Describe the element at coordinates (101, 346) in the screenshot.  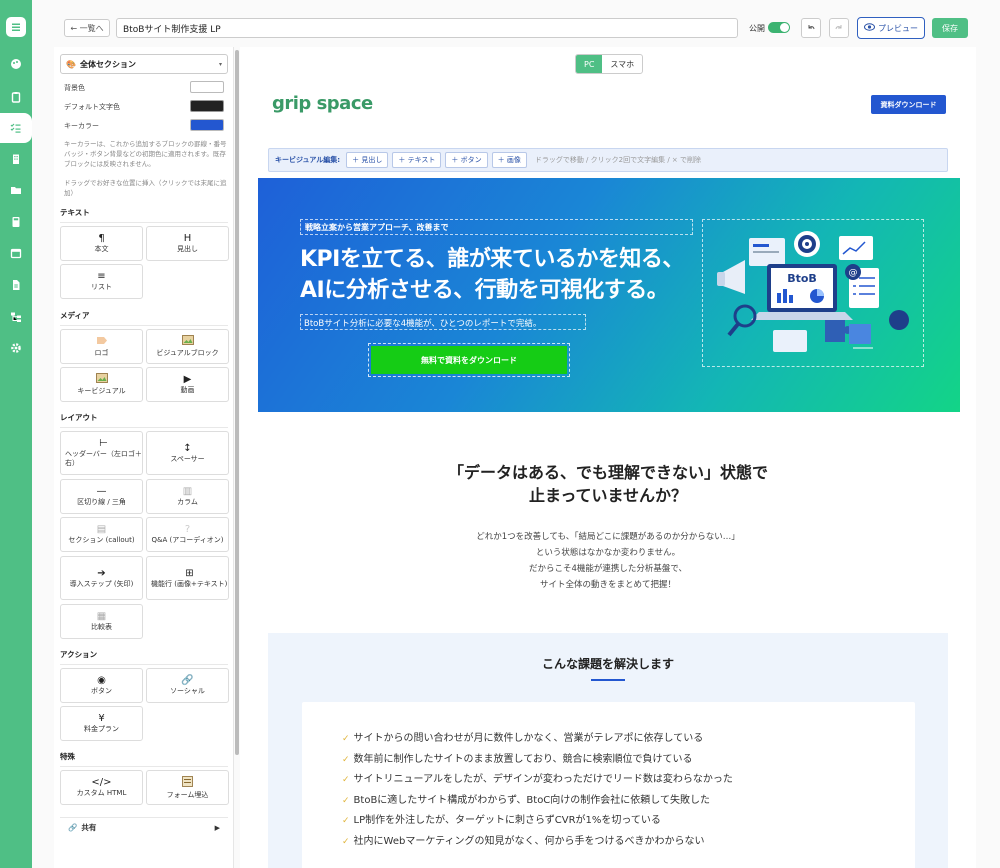
I see `block-logo: ロゴ` at that location.